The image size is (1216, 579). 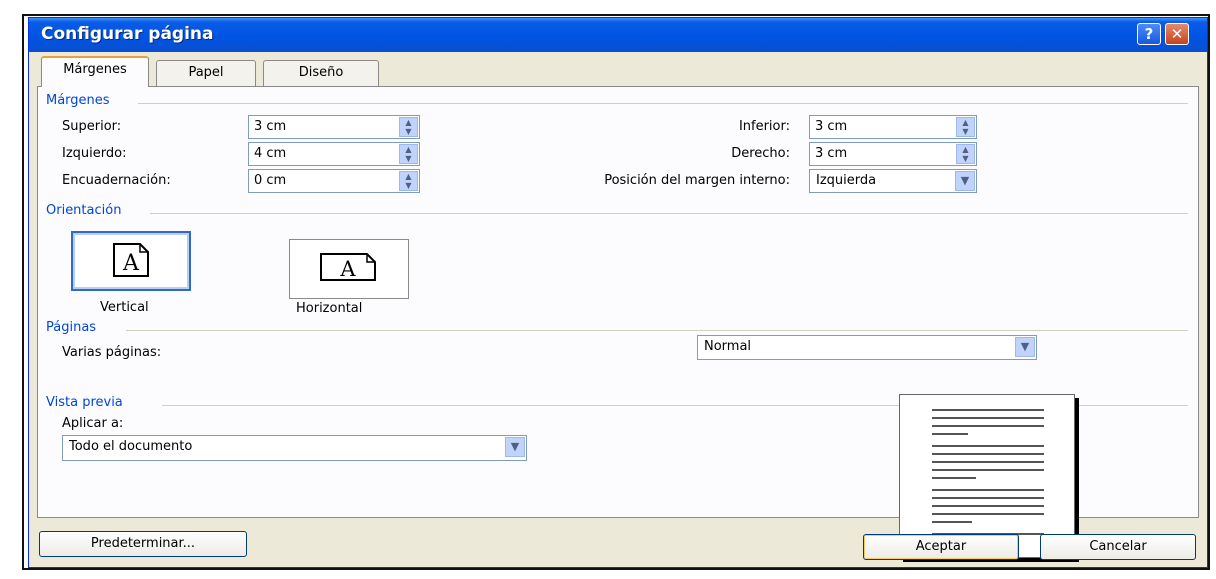 I want to click on aceptar-button: Aceptar, so click(x=941, y=547).